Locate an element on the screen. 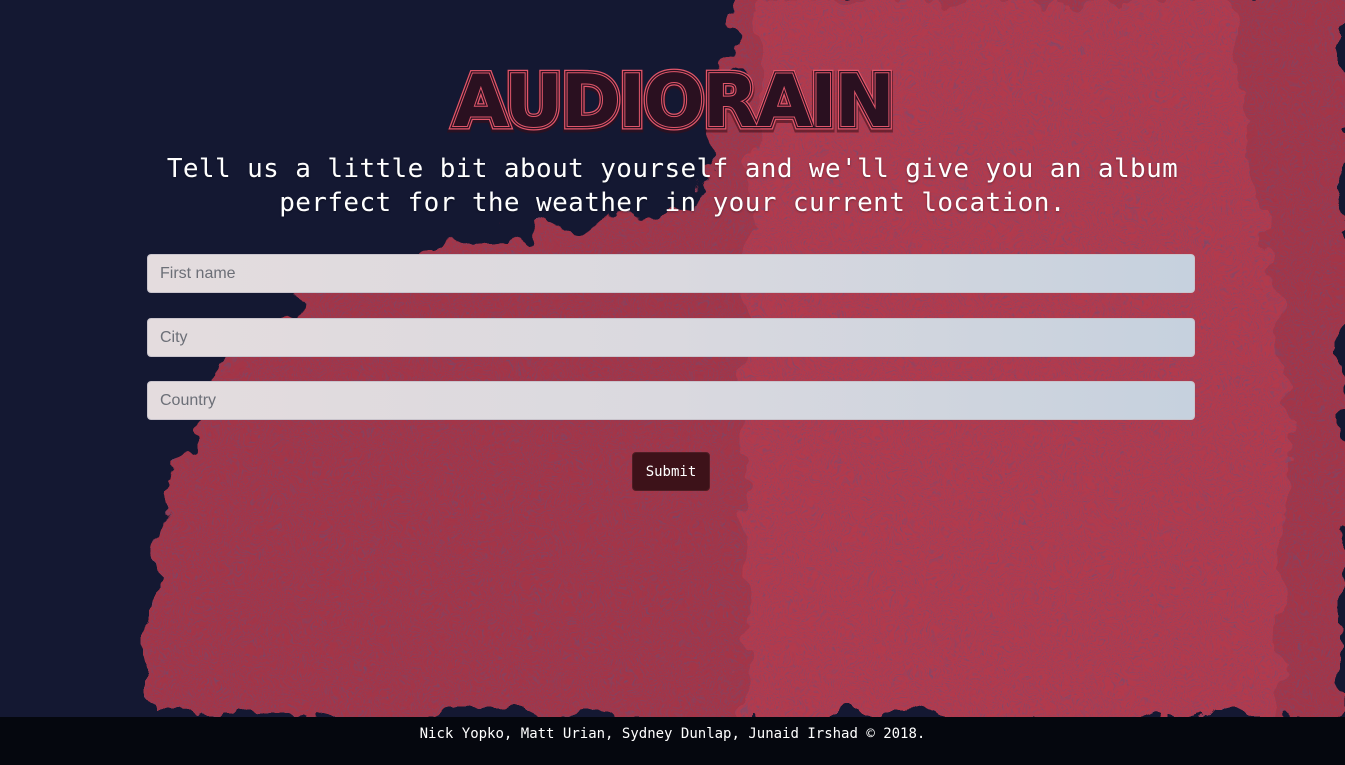  city-input is located at coordinates (671, 337).